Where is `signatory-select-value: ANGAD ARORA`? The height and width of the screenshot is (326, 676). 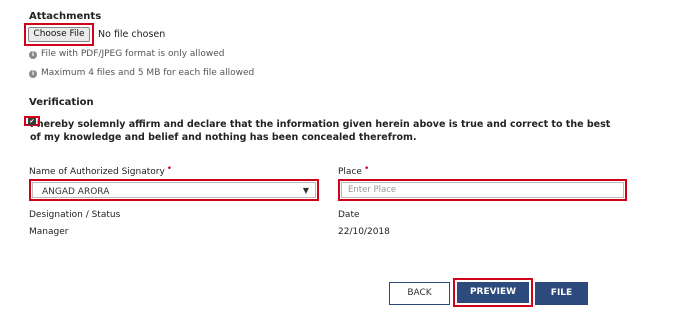 signatory-select-value: ANGAD ARORA is located at coordinates (76, 192).